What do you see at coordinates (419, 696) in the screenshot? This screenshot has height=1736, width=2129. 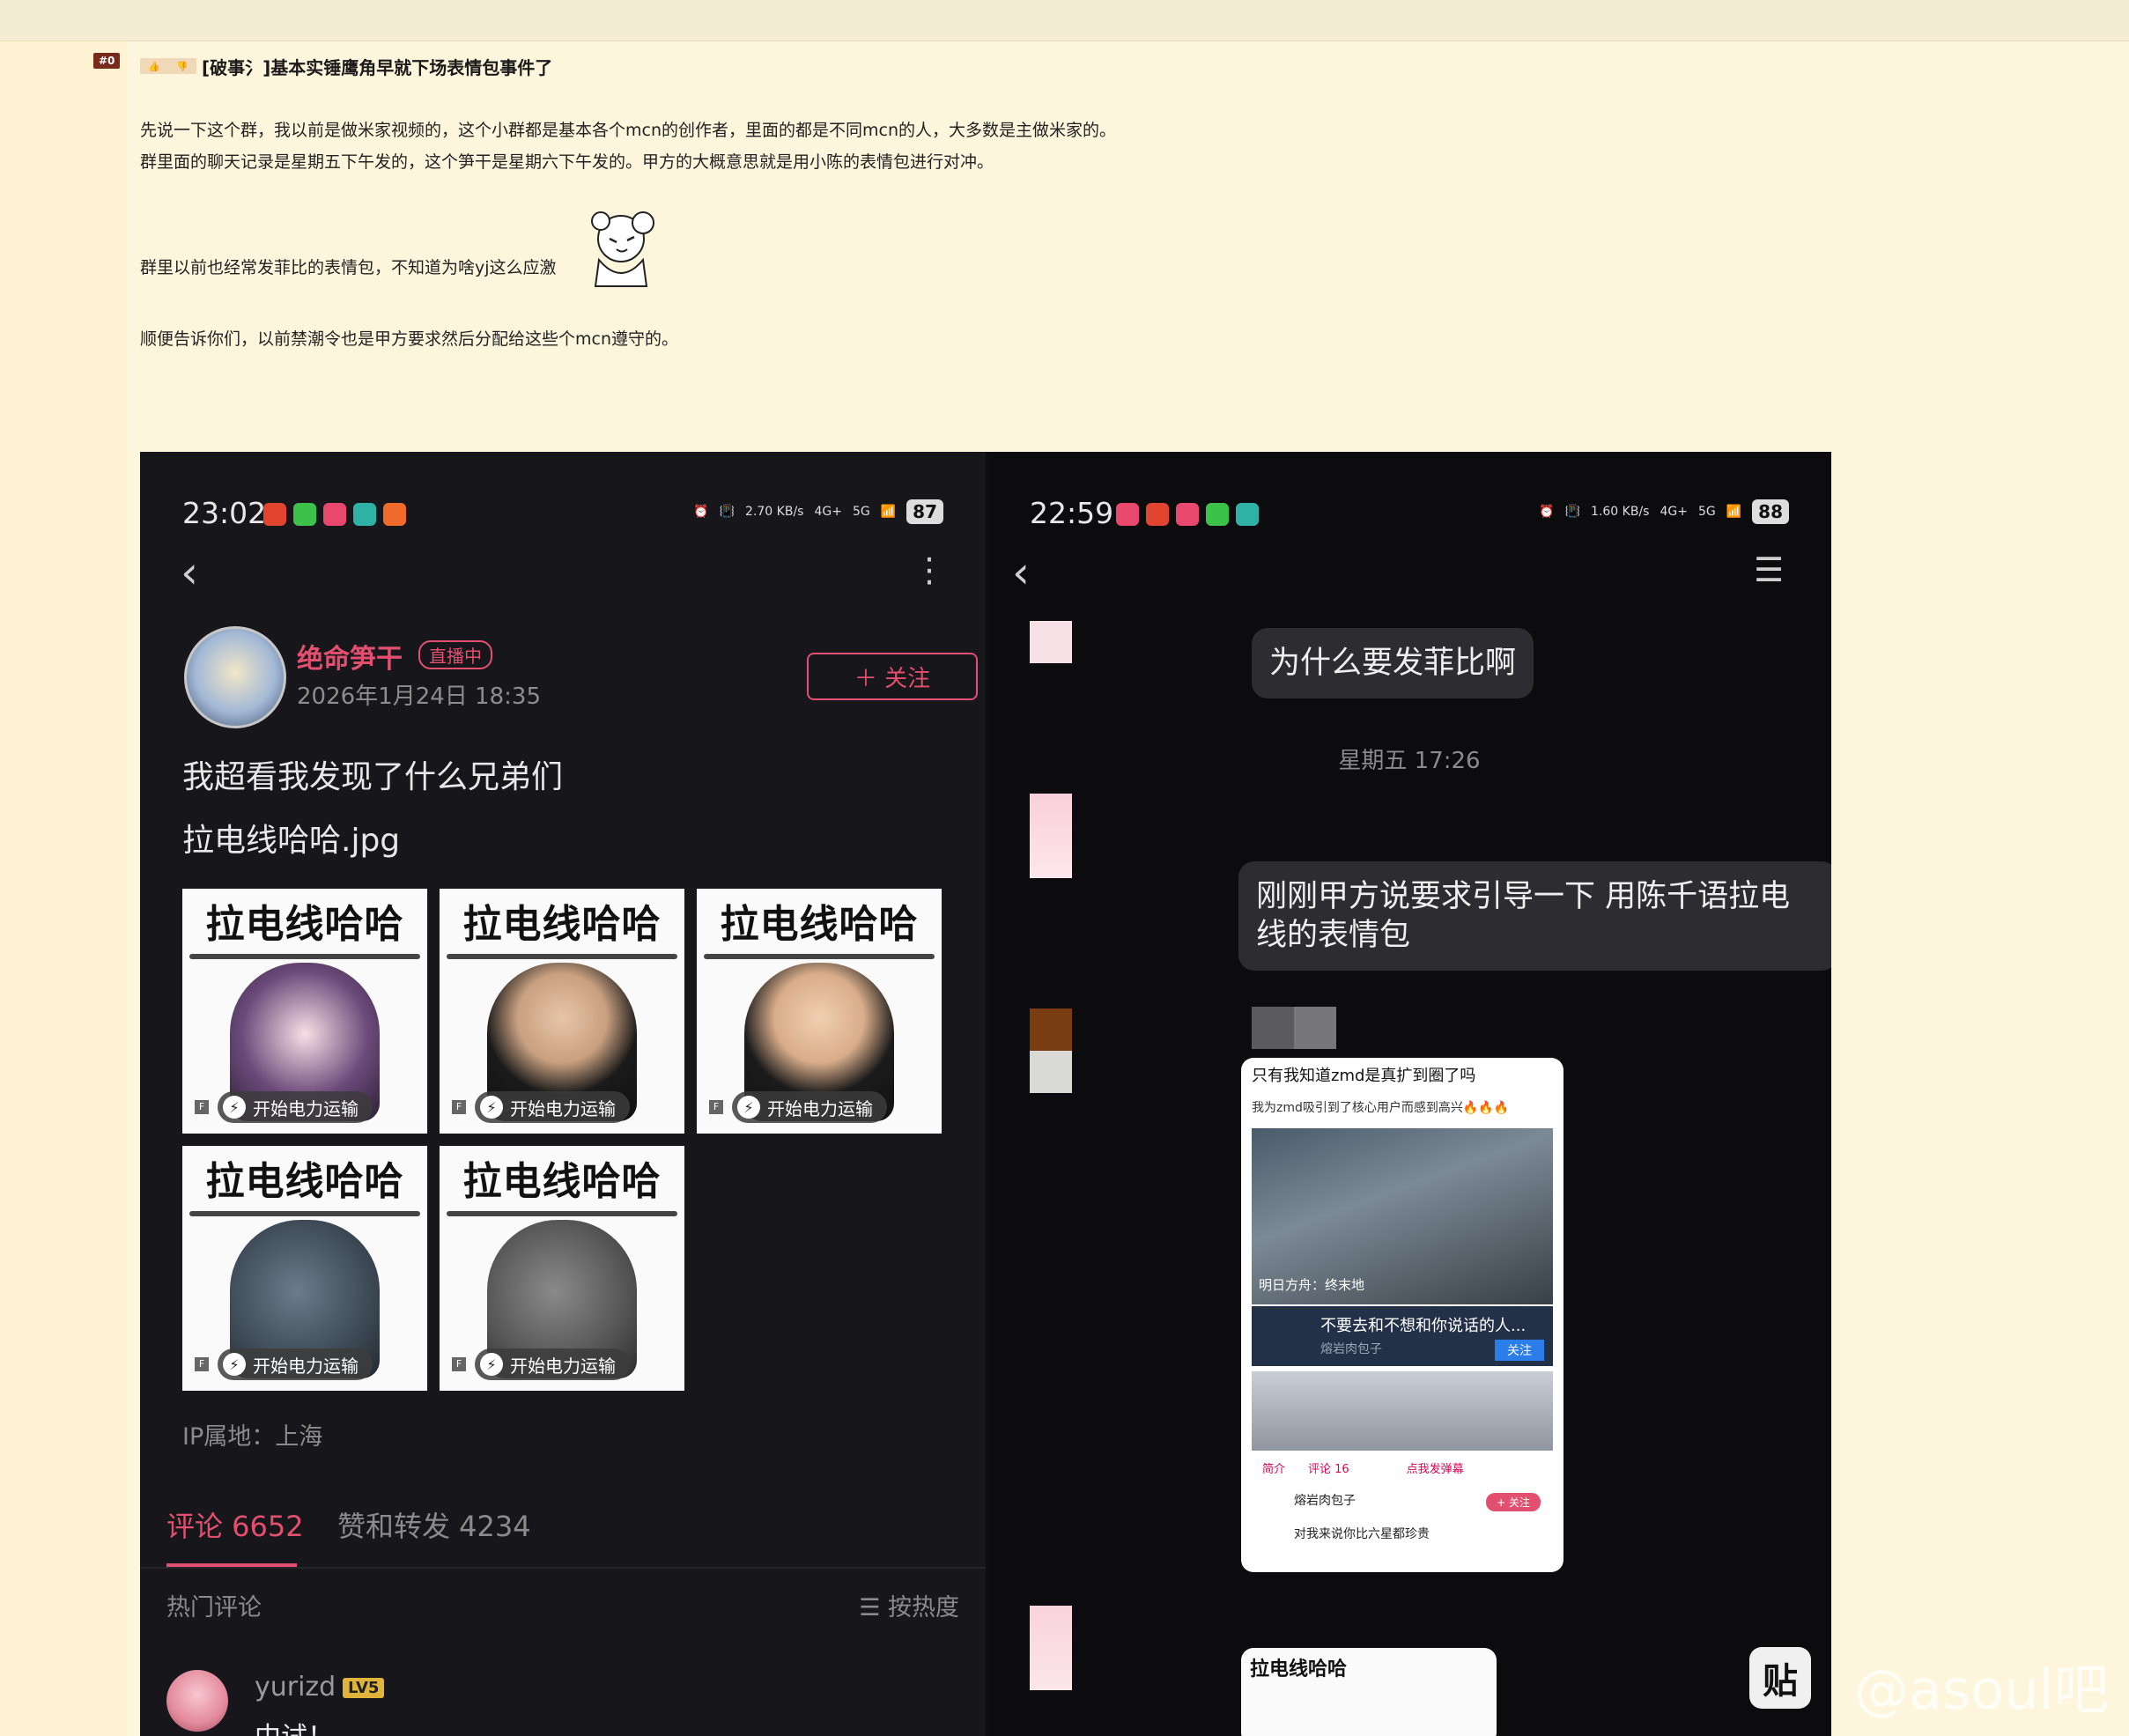 I see `post-date: 2026年1月24日 18:35` at bounding box center [419, 696].